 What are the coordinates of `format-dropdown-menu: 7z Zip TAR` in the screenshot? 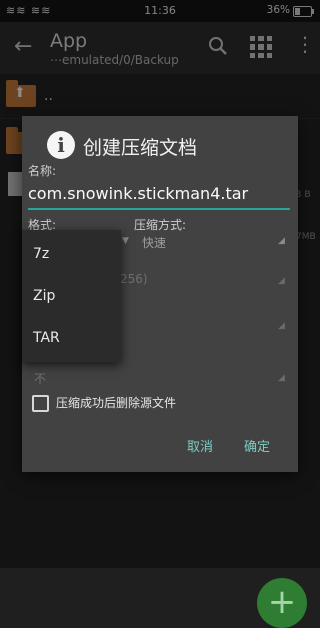 It's located at (71, 296).